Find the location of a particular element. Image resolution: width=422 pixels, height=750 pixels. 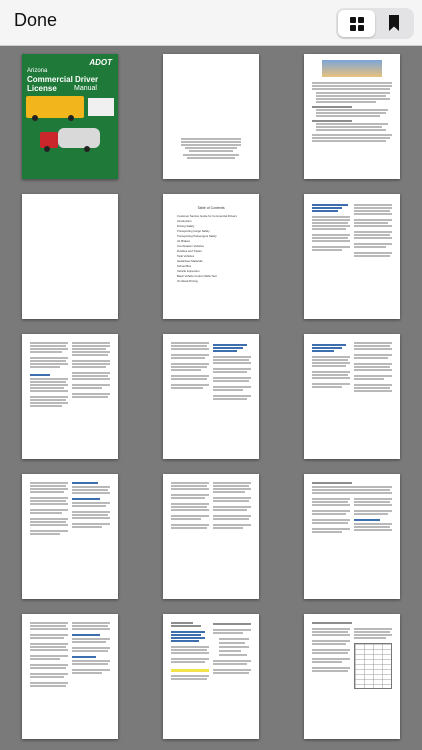

bookmarks-view-button is located at coordinates (393, 23).